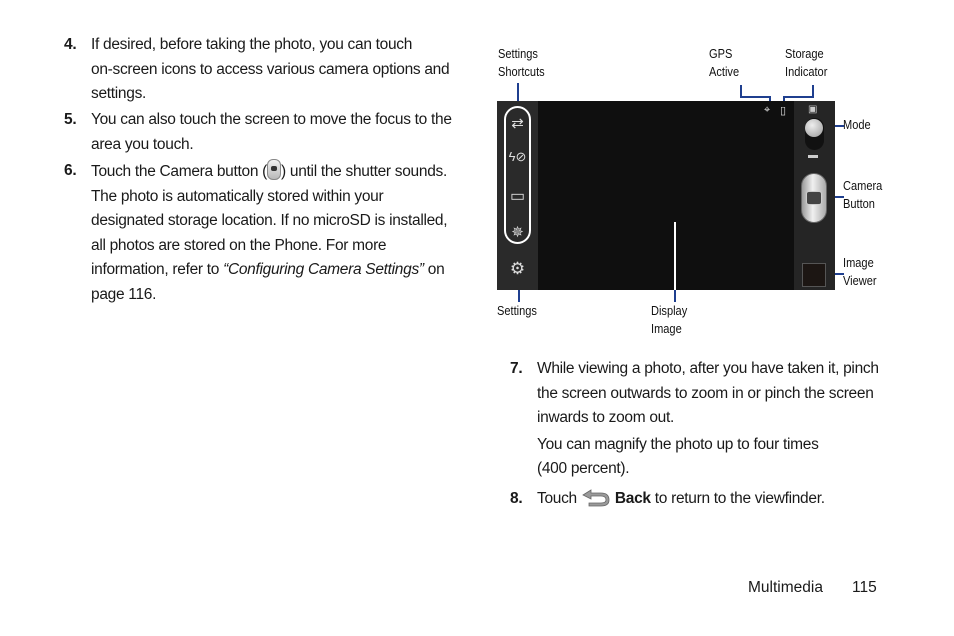 This screenshot has width=954, height=636. I want to click on step-number: 4., so click(70, 44).